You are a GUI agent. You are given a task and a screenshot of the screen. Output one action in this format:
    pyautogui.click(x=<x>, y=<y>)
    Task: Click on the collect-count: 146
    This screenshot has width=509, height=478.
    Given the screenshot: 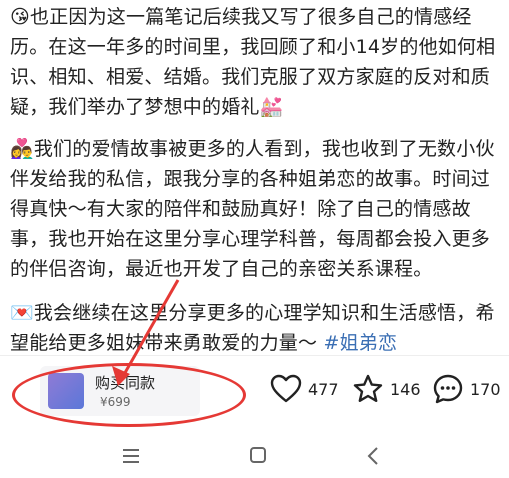 What is the action you would take?
    pyautogui.click(x=405, y=389)
    